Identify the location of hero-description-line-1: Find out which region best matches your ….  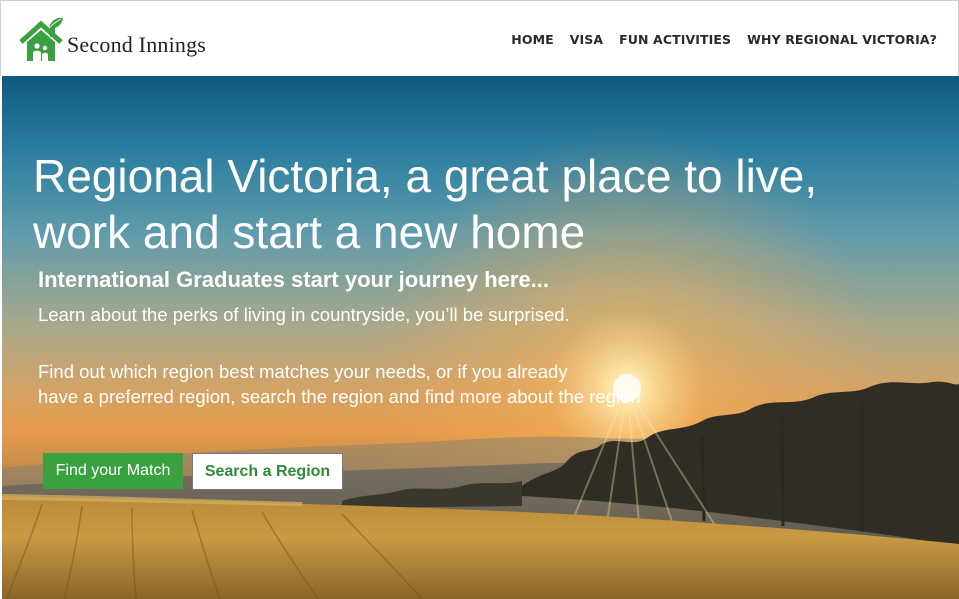
(303, 371).